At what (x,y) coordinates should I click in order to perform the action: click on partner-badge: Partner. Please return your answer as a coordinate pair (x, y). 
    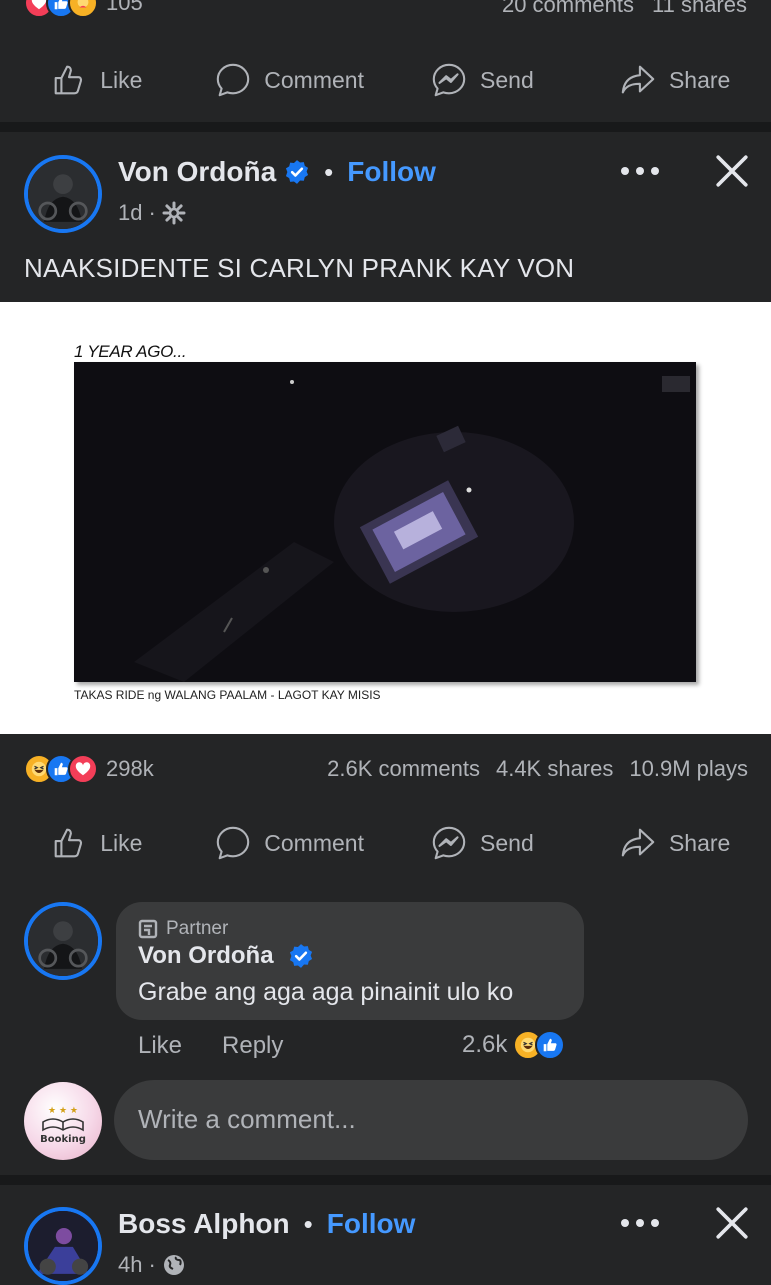
    Looking at the image, I should click on (183, 929).